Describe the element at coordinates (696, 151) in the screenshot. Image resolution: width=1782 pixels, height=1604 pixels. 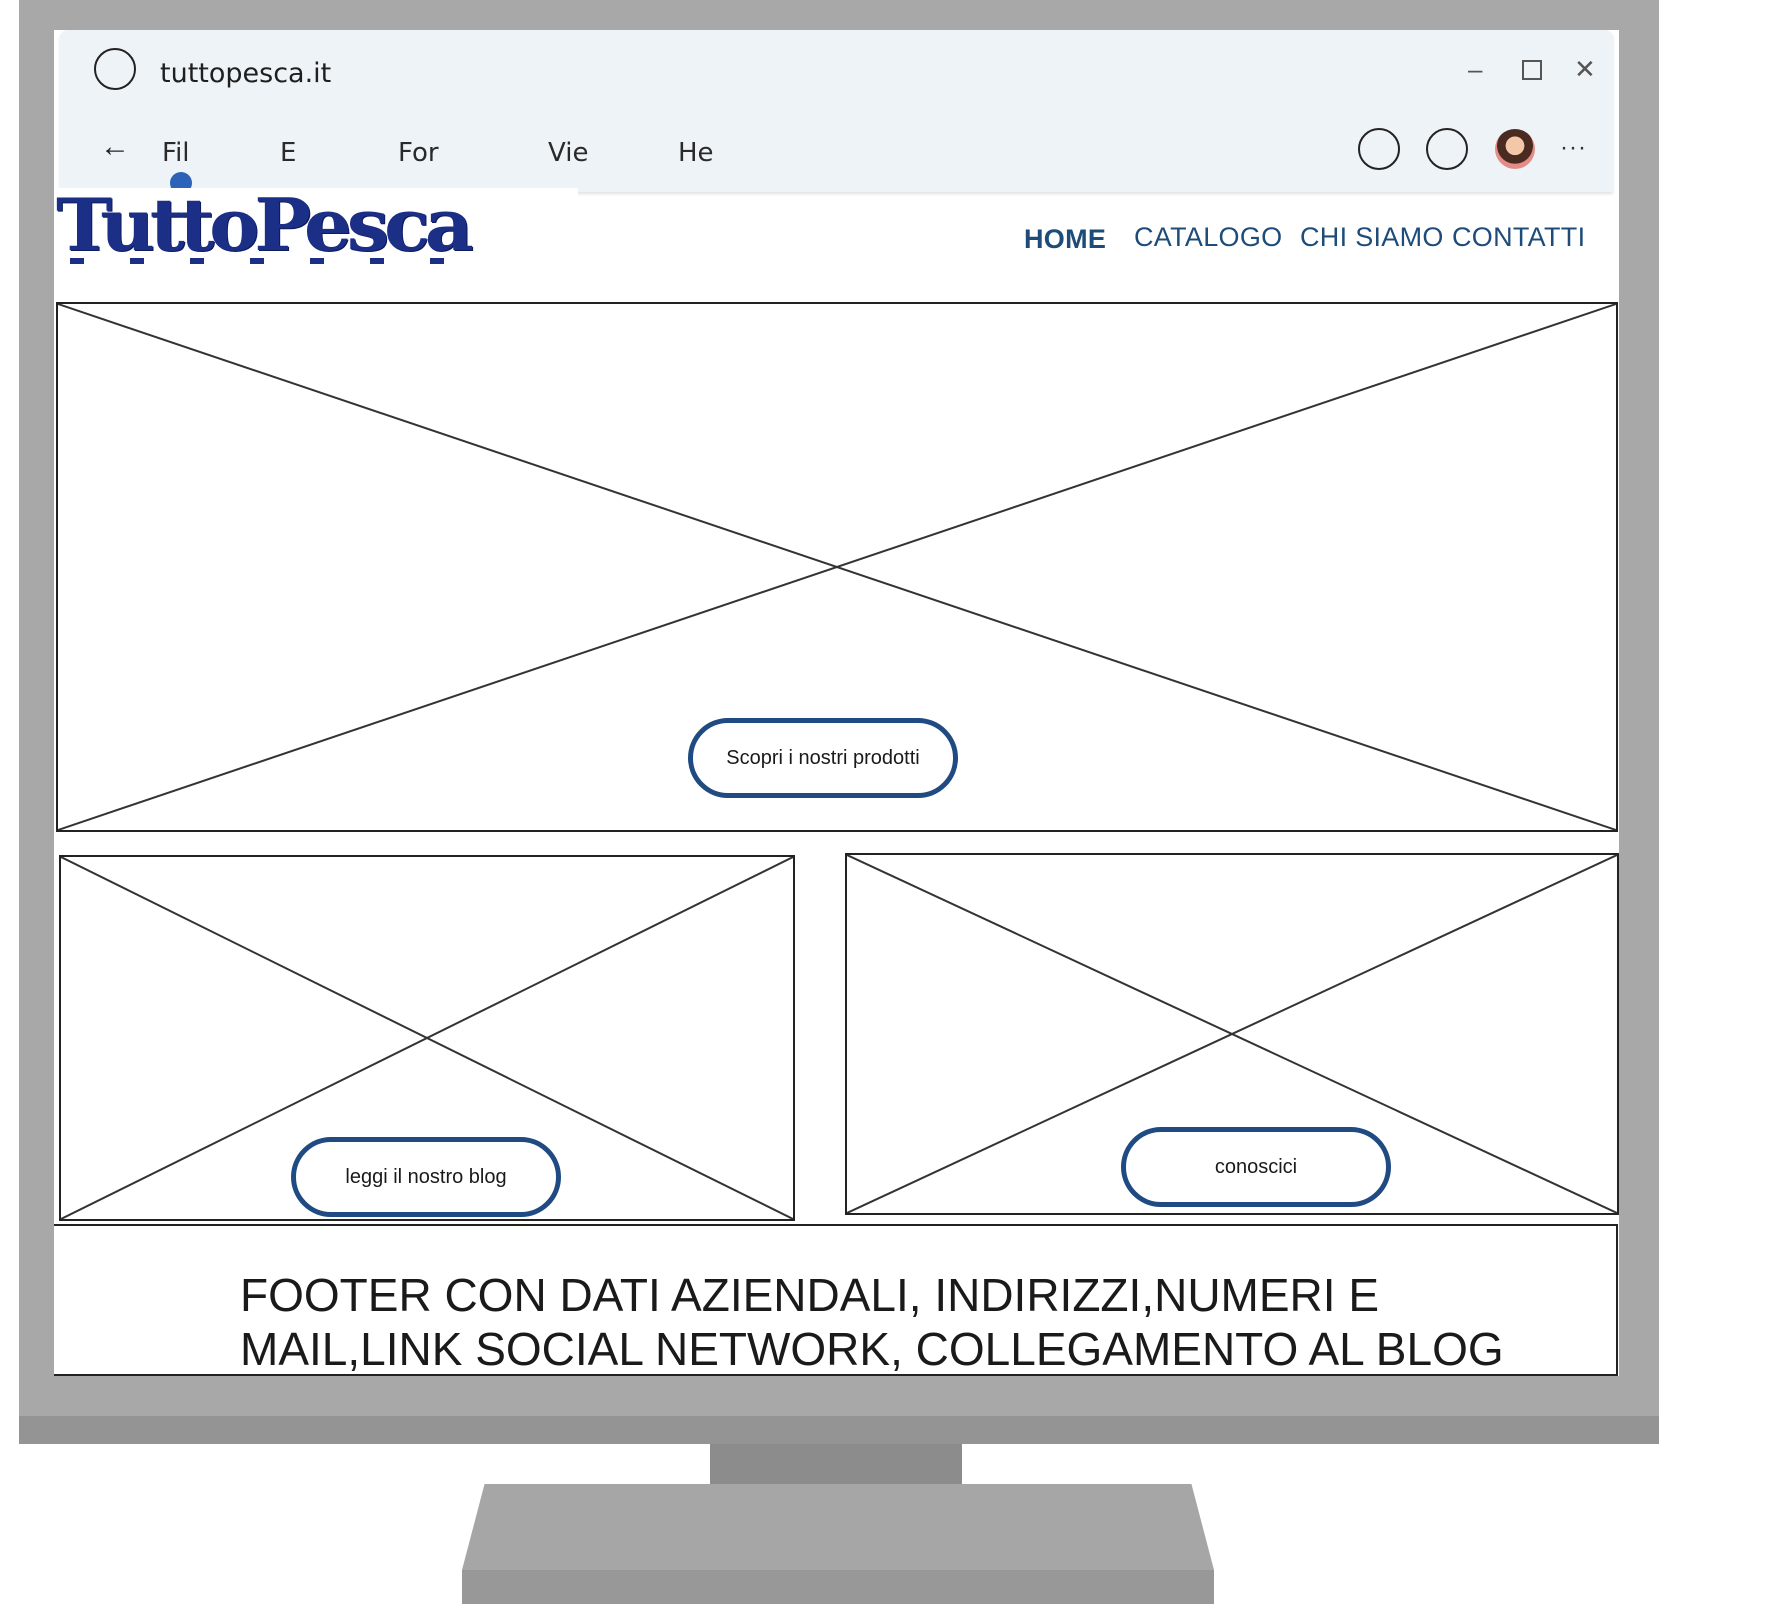
I see `menu-help: He` at that location.